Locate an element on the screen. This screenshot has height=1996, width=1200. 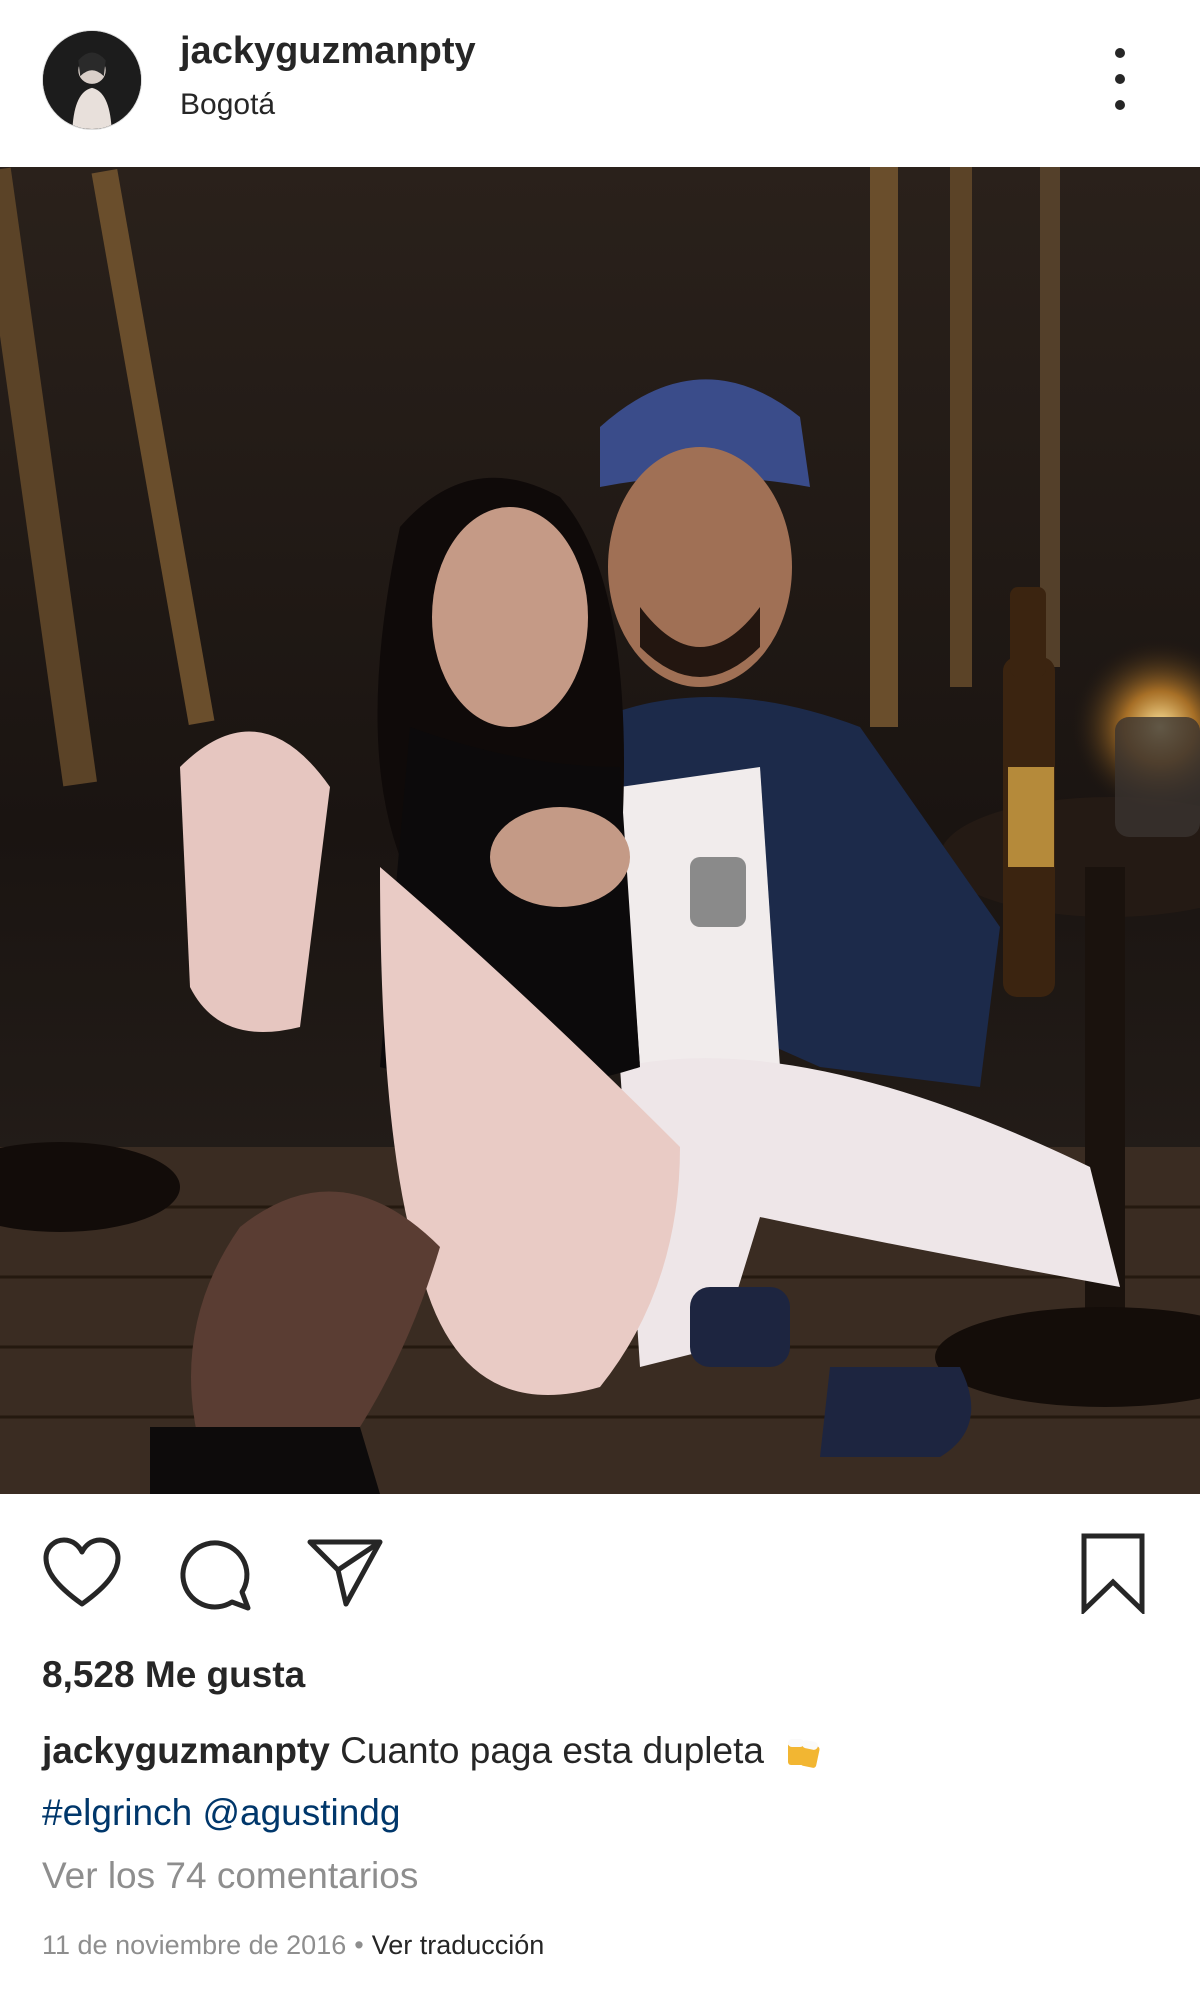
bookmark-icon is located at coordinates (1113, 1573).